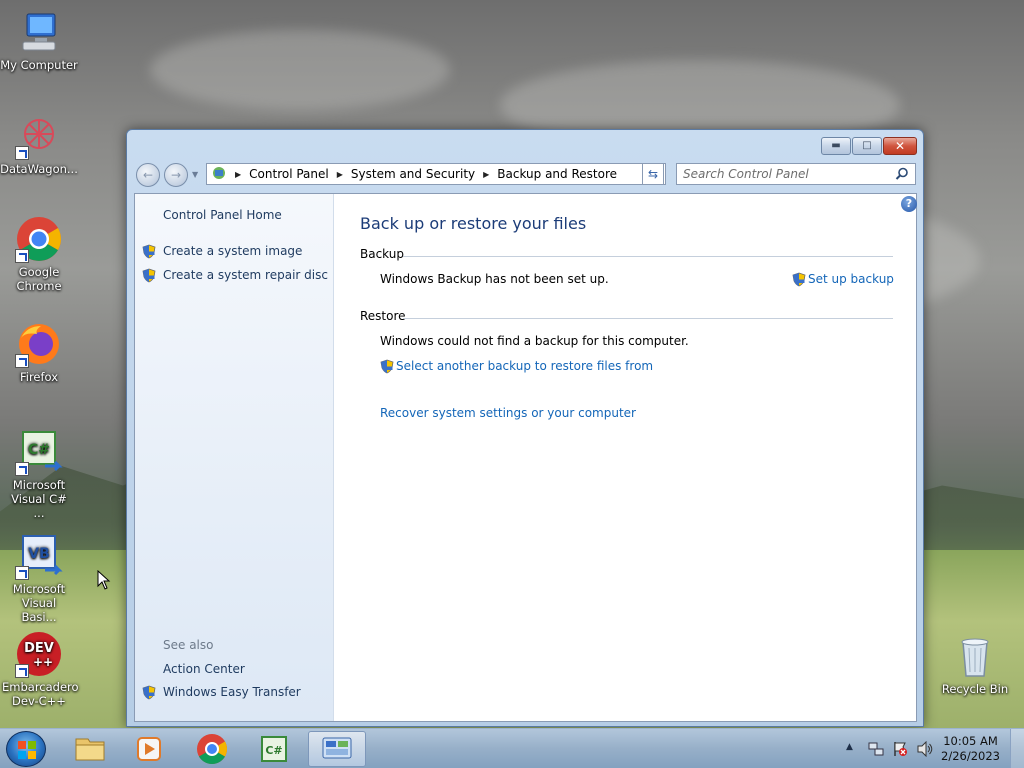  What do you see at coordinates (39, 279) in the screenshot?
I see `desktop-icon-label: Google Chrome` at bounding box center [39, 279].